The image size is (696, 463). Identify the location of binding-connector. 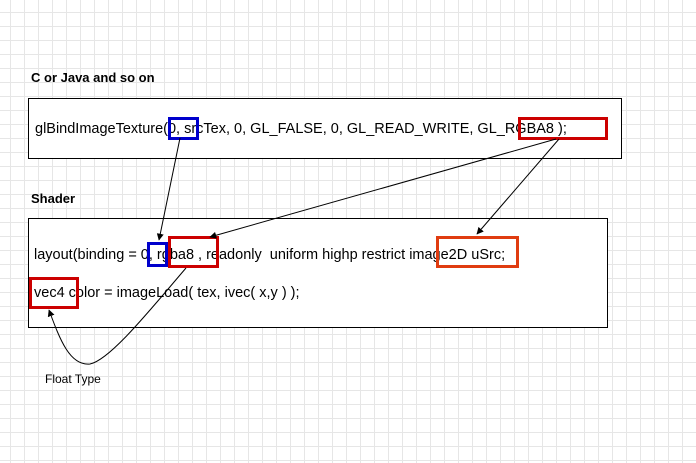
(168, 189).